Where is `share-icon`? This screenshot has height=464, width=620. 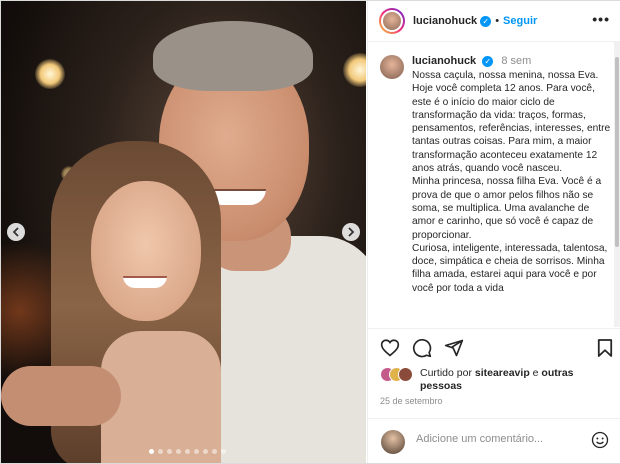 share-icon is located at coordinates (454, 348).